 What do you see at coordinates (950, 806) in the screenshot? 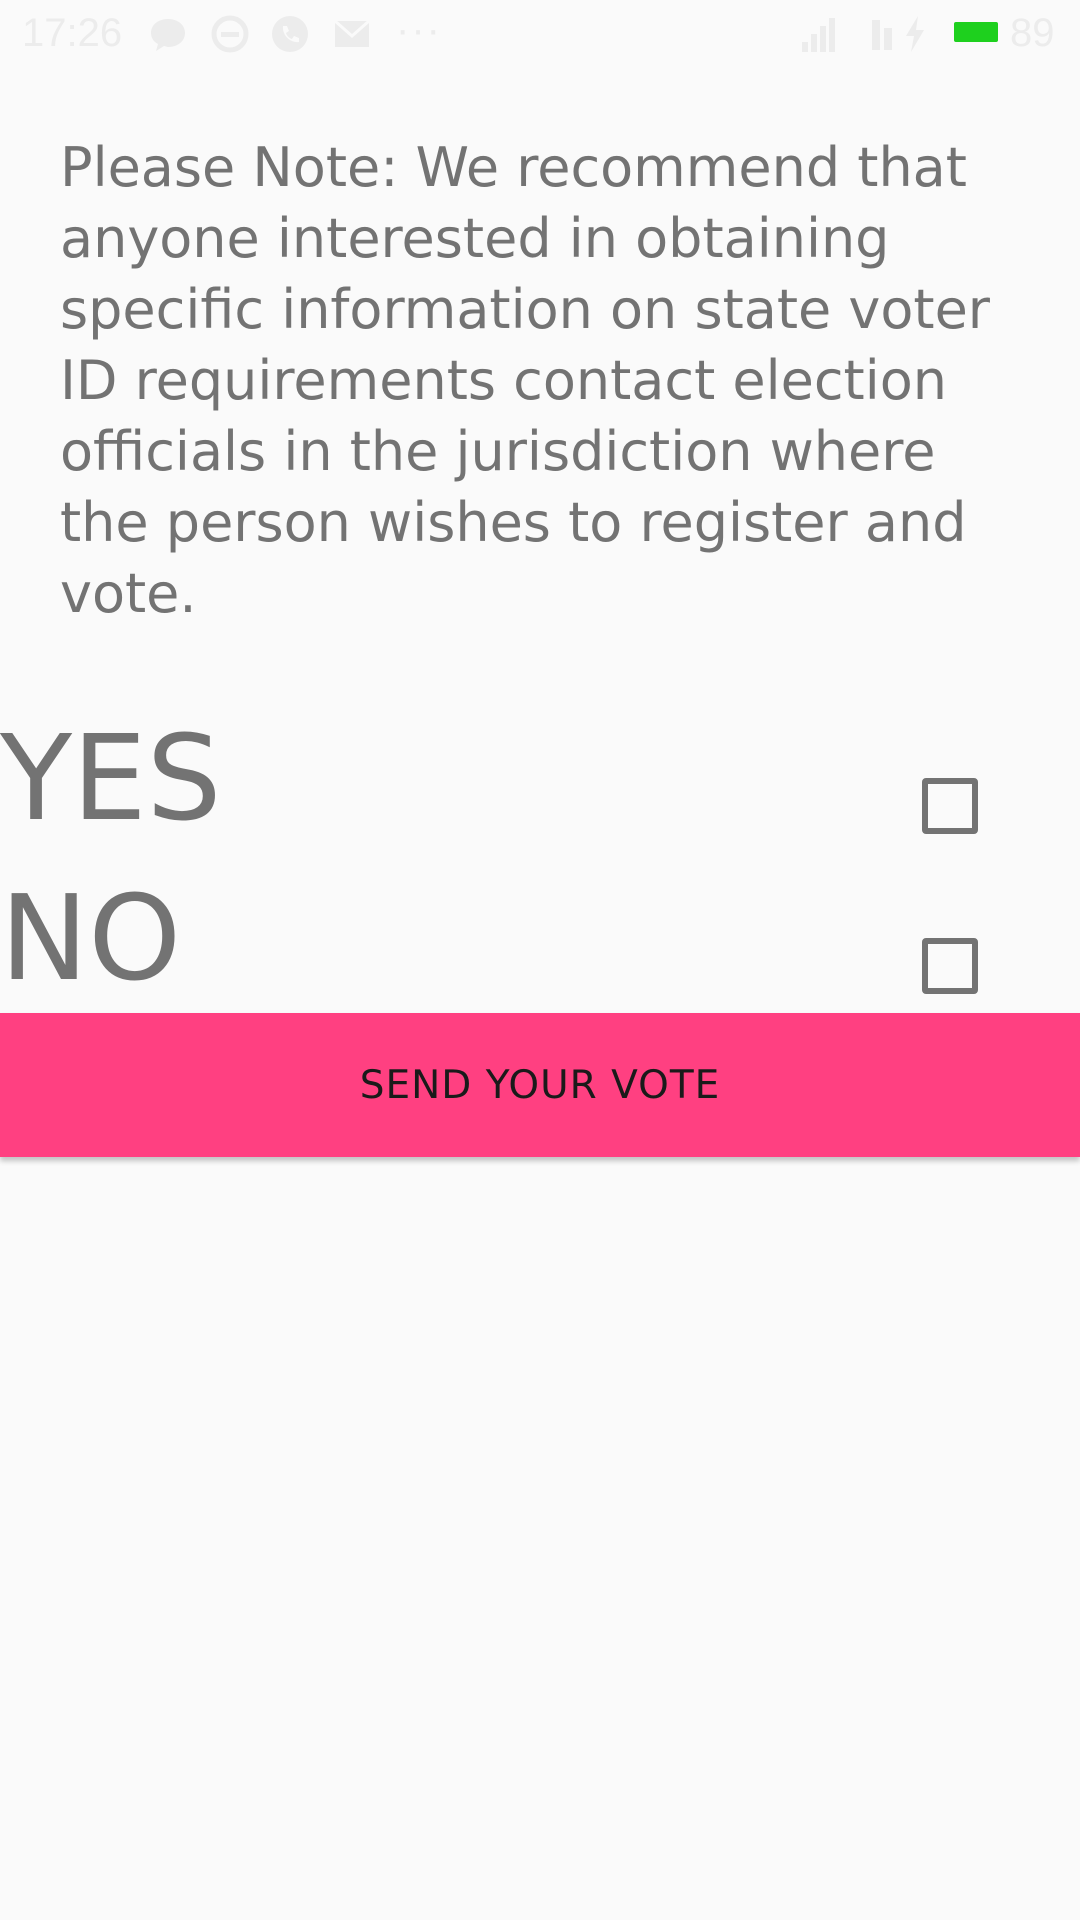
I see `yes-checkbox` at bounding box center [950, 806].